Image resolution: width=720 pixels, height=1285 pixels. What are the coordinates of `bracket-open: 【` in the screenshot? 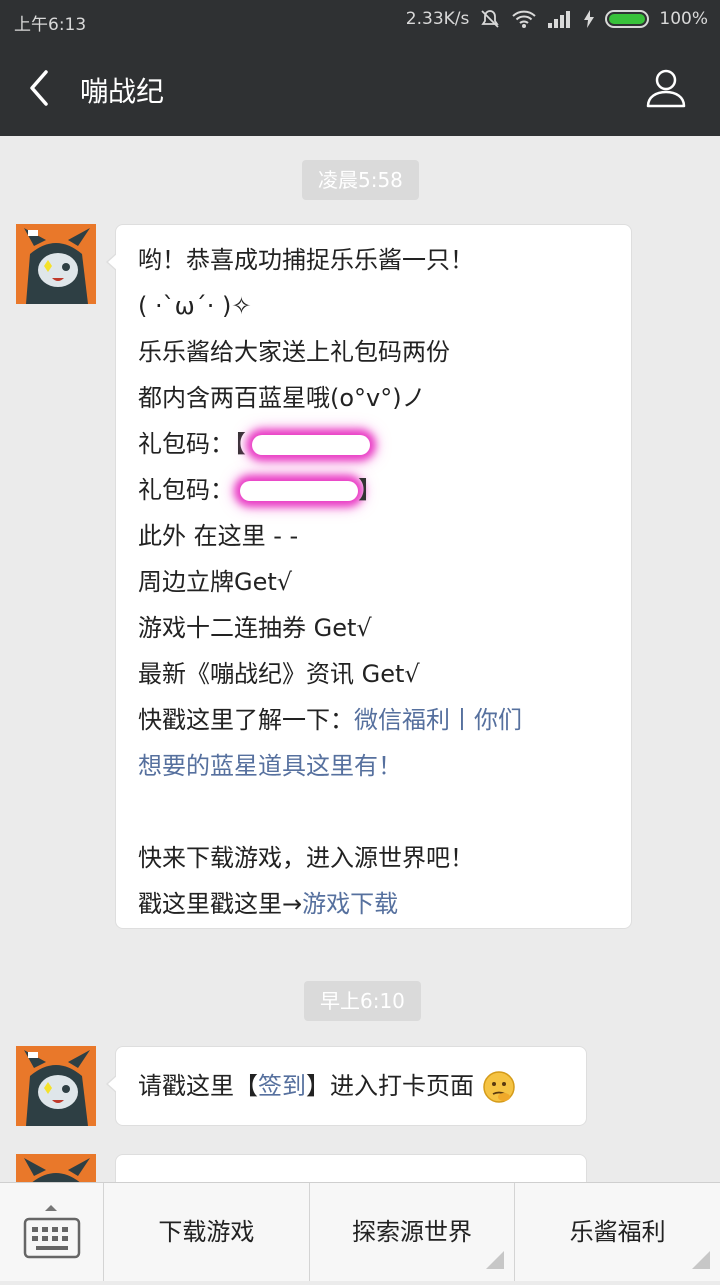 It's located at (240, 444).